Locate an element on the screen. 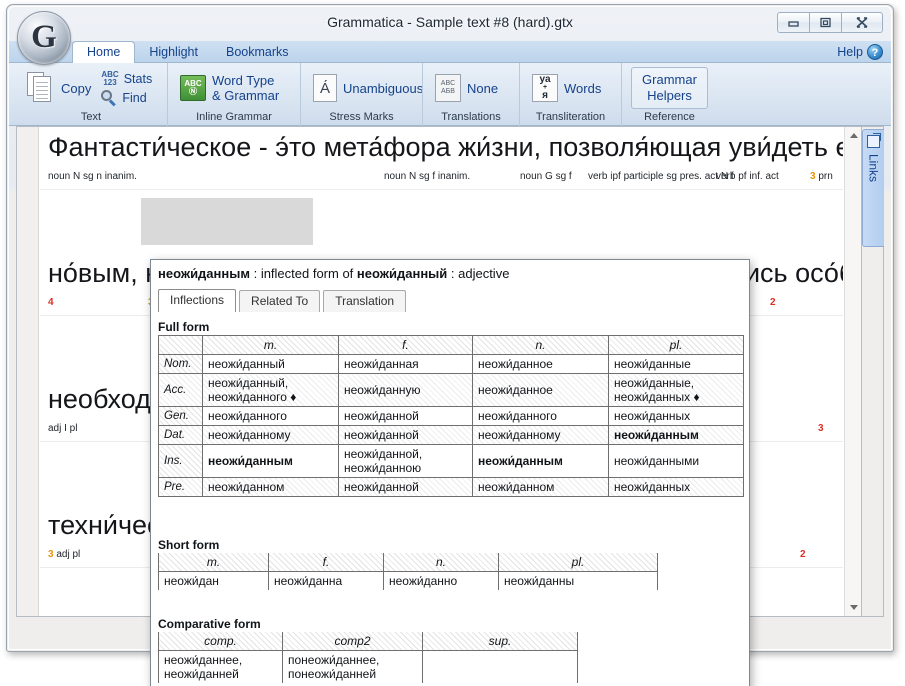  gloss-num: 4 is located at coordinates (51, 302).